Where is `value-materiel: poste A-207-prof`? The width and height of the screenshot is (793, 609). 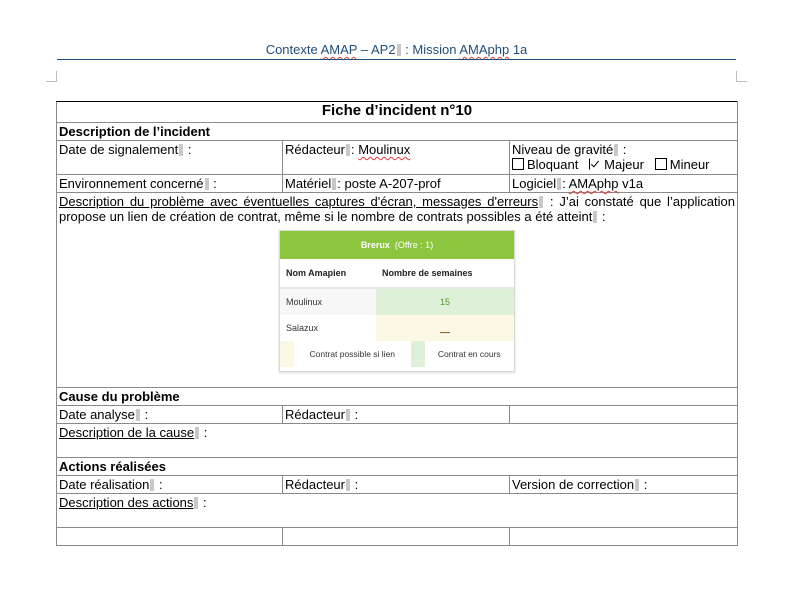 value-materiel: poste A-207-prof is located at coordinates (392, 183).